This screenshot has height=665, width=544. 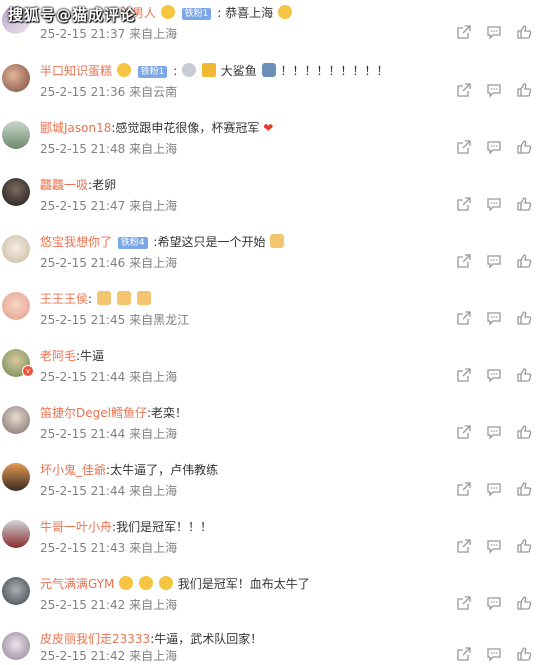 I want to click on comment-text: 太牛逼了，卢伟教练, so click(x=164, y=470).